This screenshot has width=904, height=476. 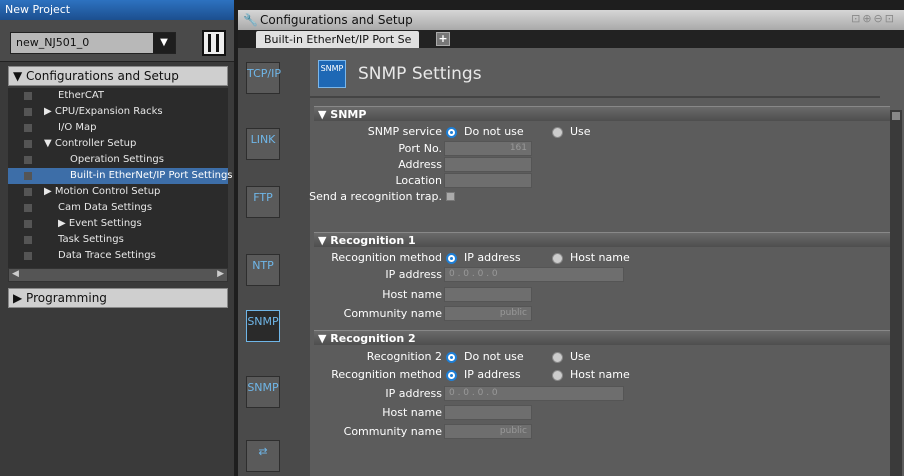 What do you see at coordinates (580, 356) in the screenshot?
I see `recognition2-use-option: Use` at bounding box center [580, 356].